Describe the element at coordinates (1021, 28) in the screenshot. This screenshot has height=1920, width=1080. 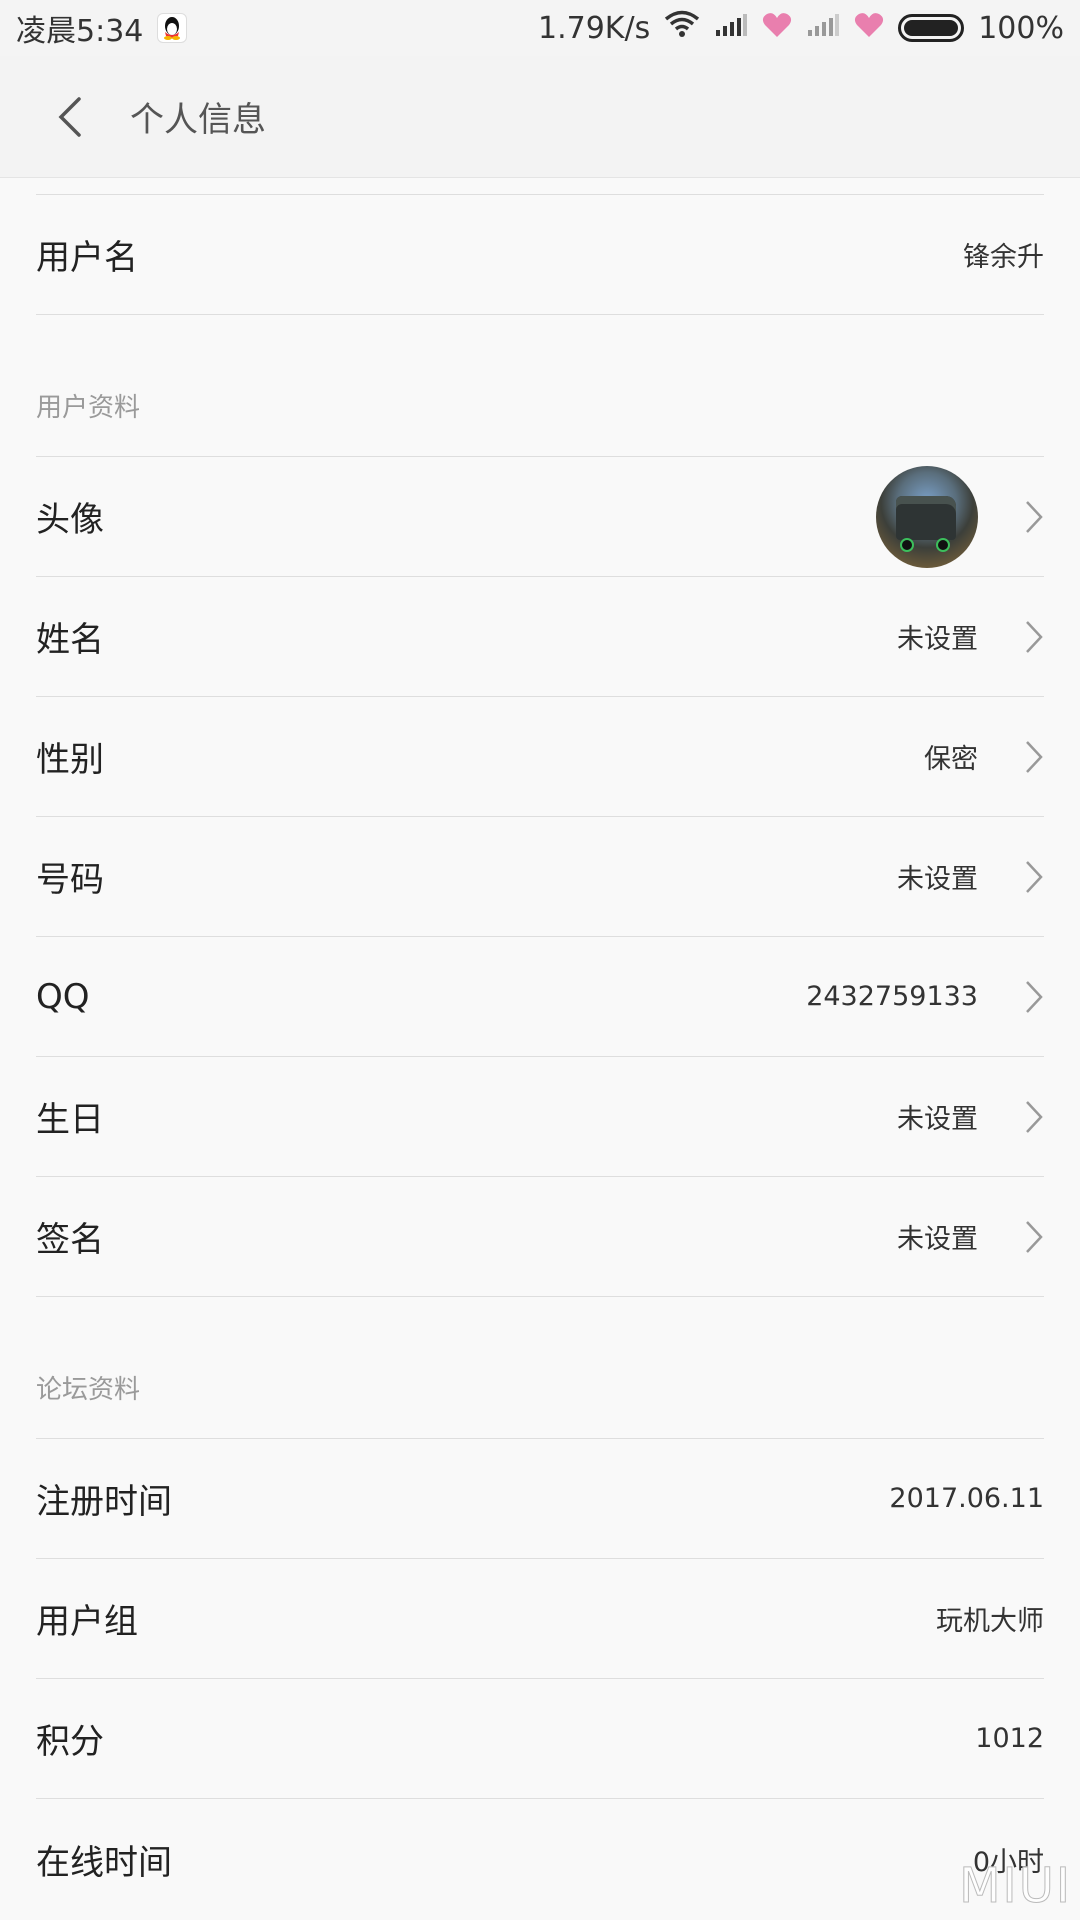
I see `battery-percent: 100%` at that location.